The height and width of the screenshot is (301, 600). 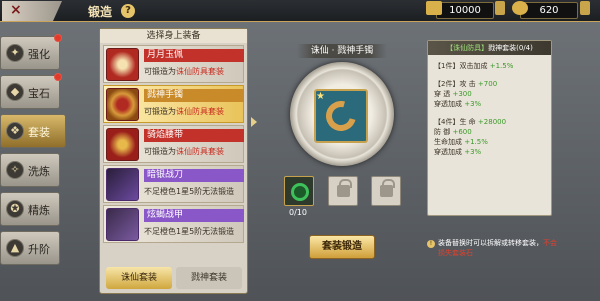 I want to click on nav-label: 强化, so click(x=39, y=54).